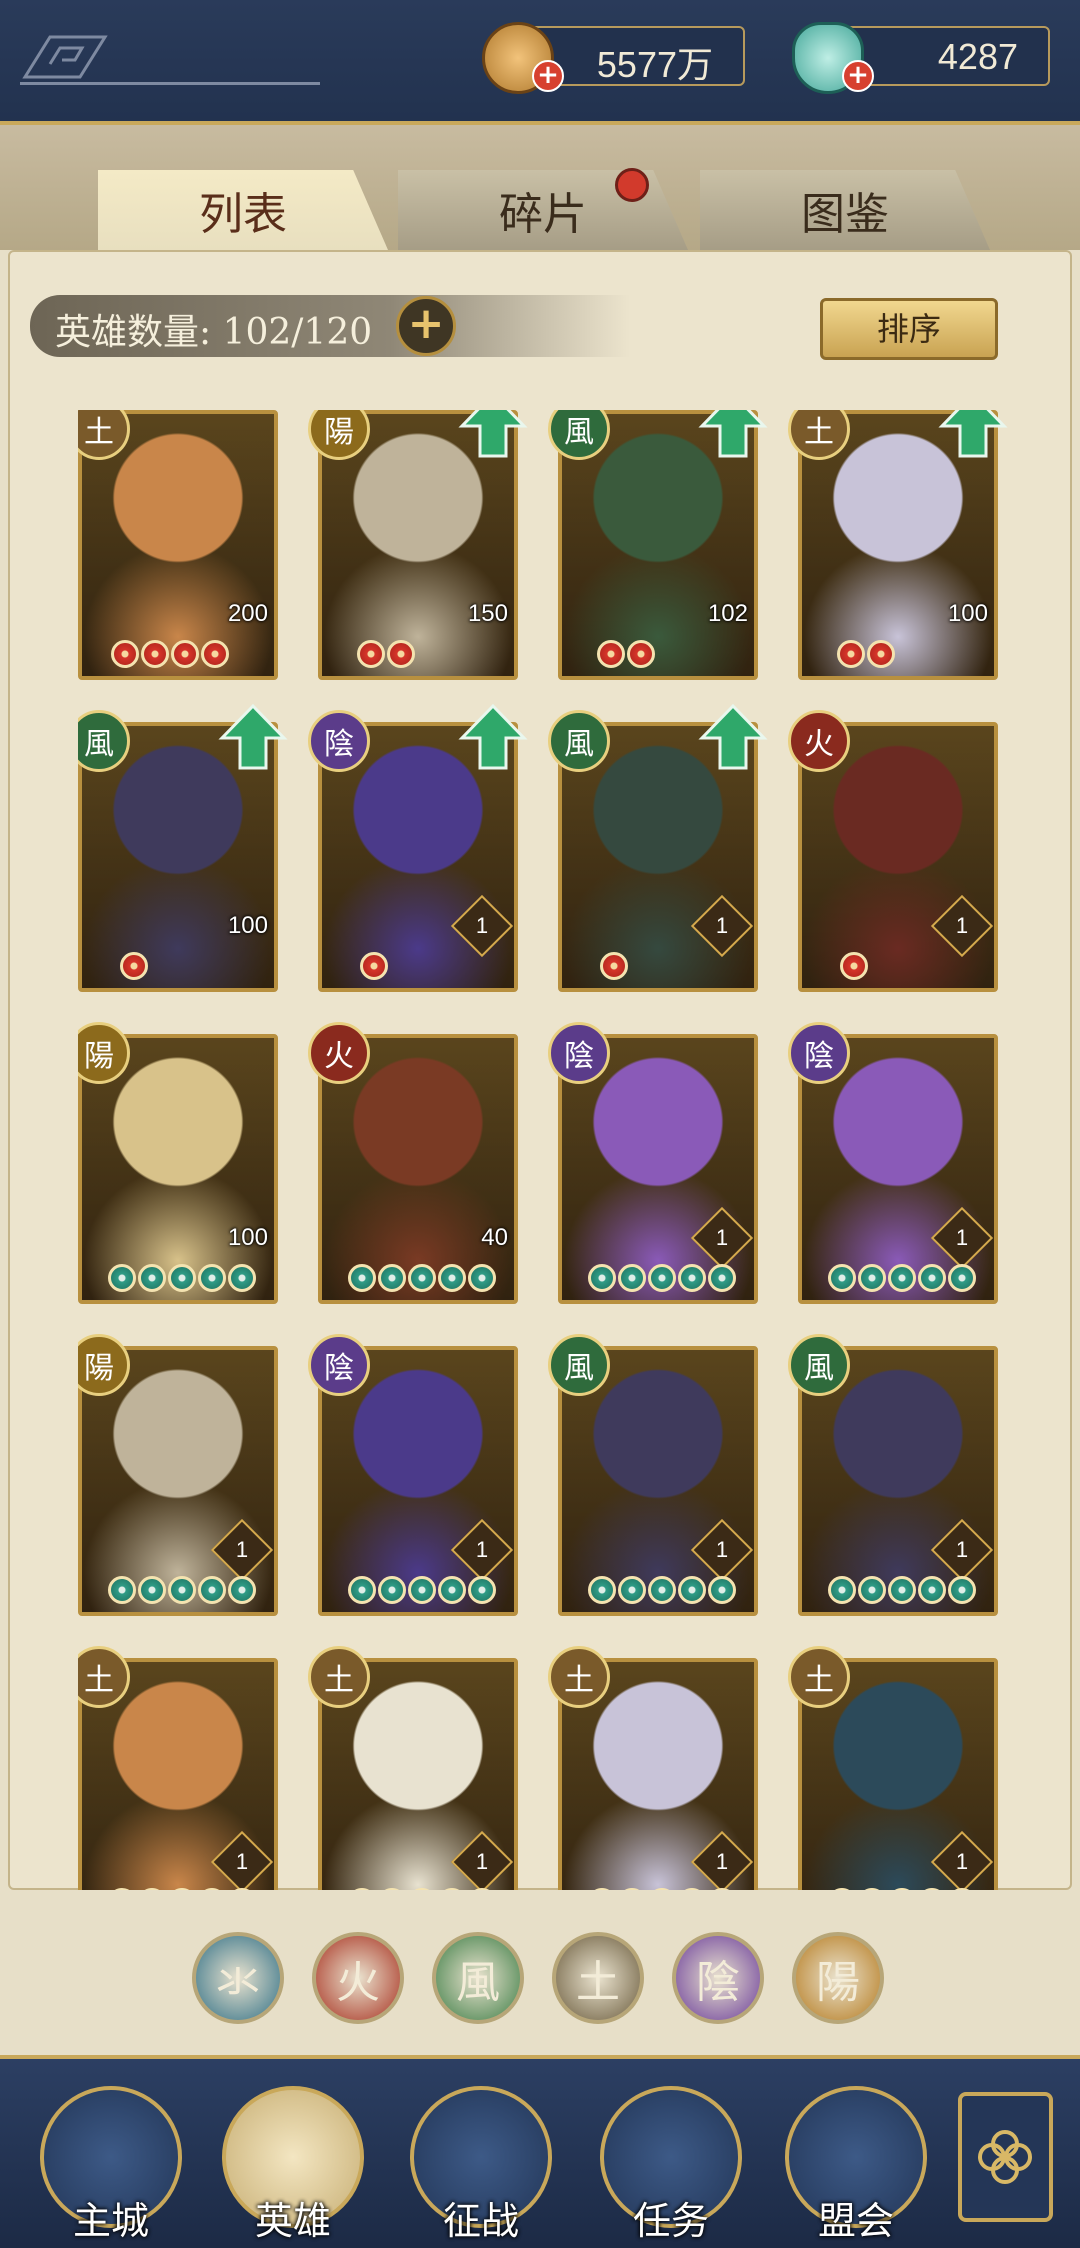  What do you see at coordinates (909, 329) in the screenshot?
I see `sort-button: 排序` at bounding box center [909, 329].